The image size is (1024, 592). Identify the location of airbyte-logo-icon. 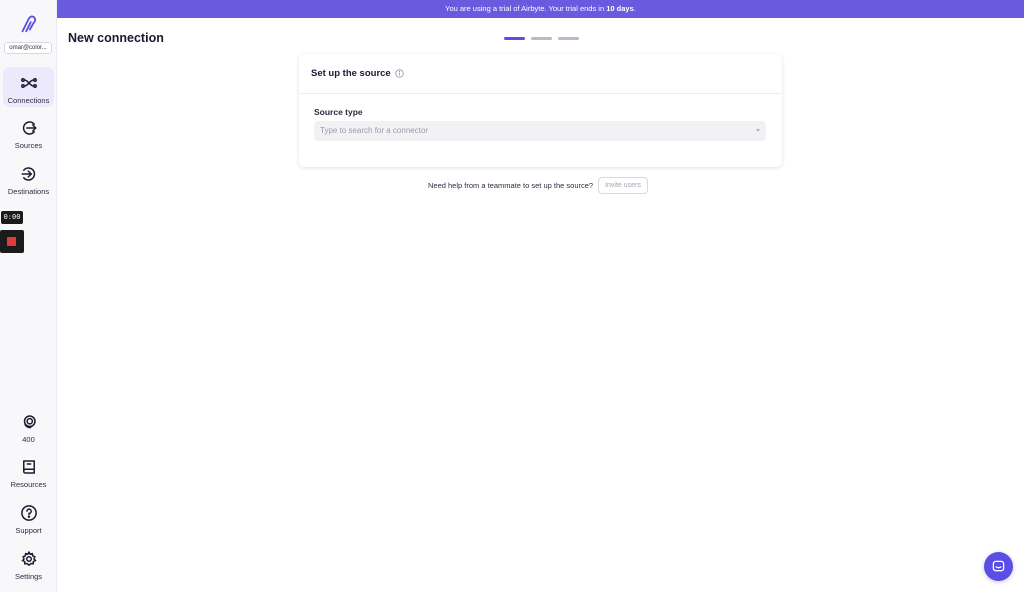
(28, 24).